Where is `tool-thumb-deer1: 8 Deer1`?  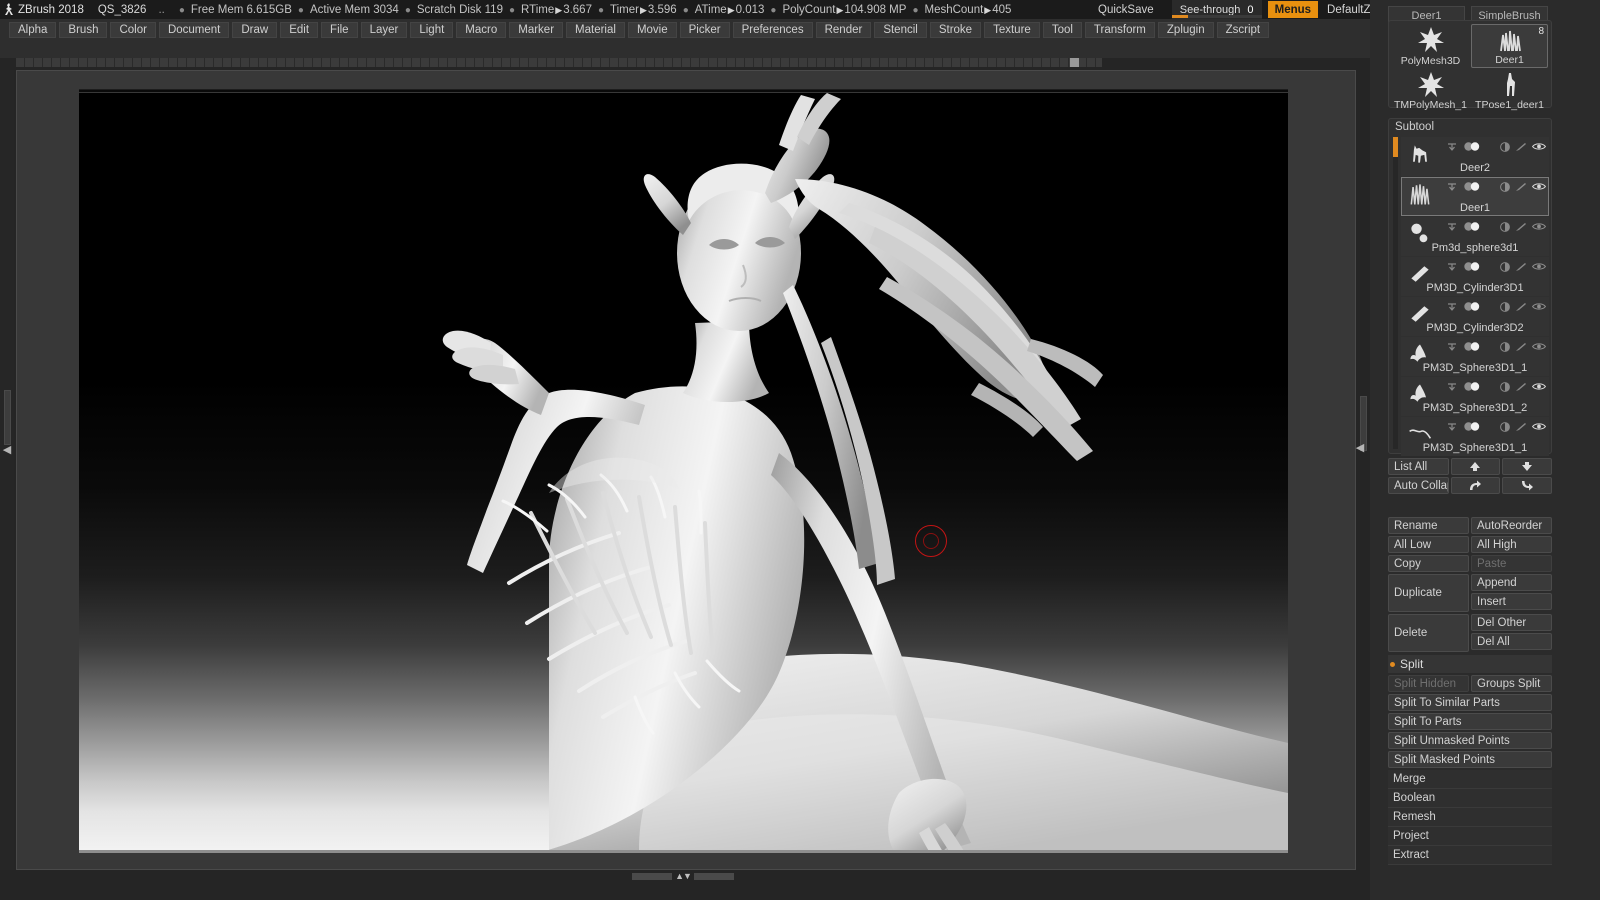 tool-thumb-deer1: 8 Deer1 is located at coordinates (1509, 46).